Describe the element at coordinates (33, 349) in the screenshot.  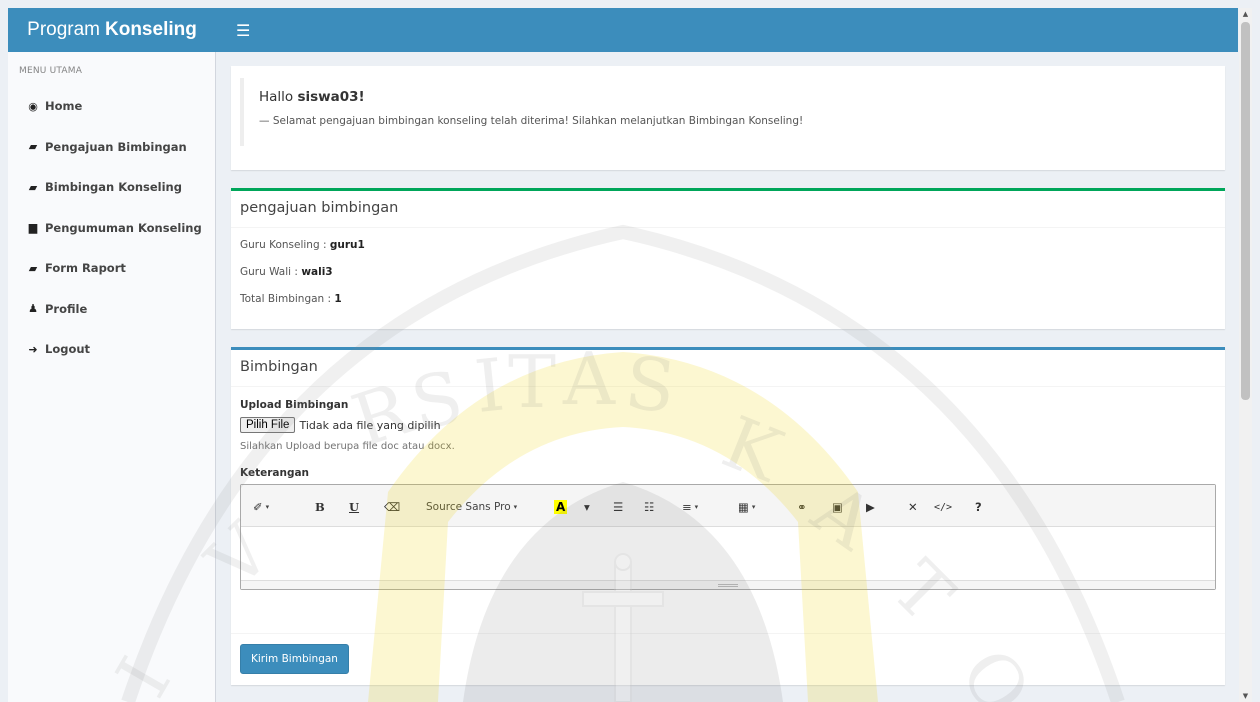
I see `sign-out-icon: ➜` at that location.